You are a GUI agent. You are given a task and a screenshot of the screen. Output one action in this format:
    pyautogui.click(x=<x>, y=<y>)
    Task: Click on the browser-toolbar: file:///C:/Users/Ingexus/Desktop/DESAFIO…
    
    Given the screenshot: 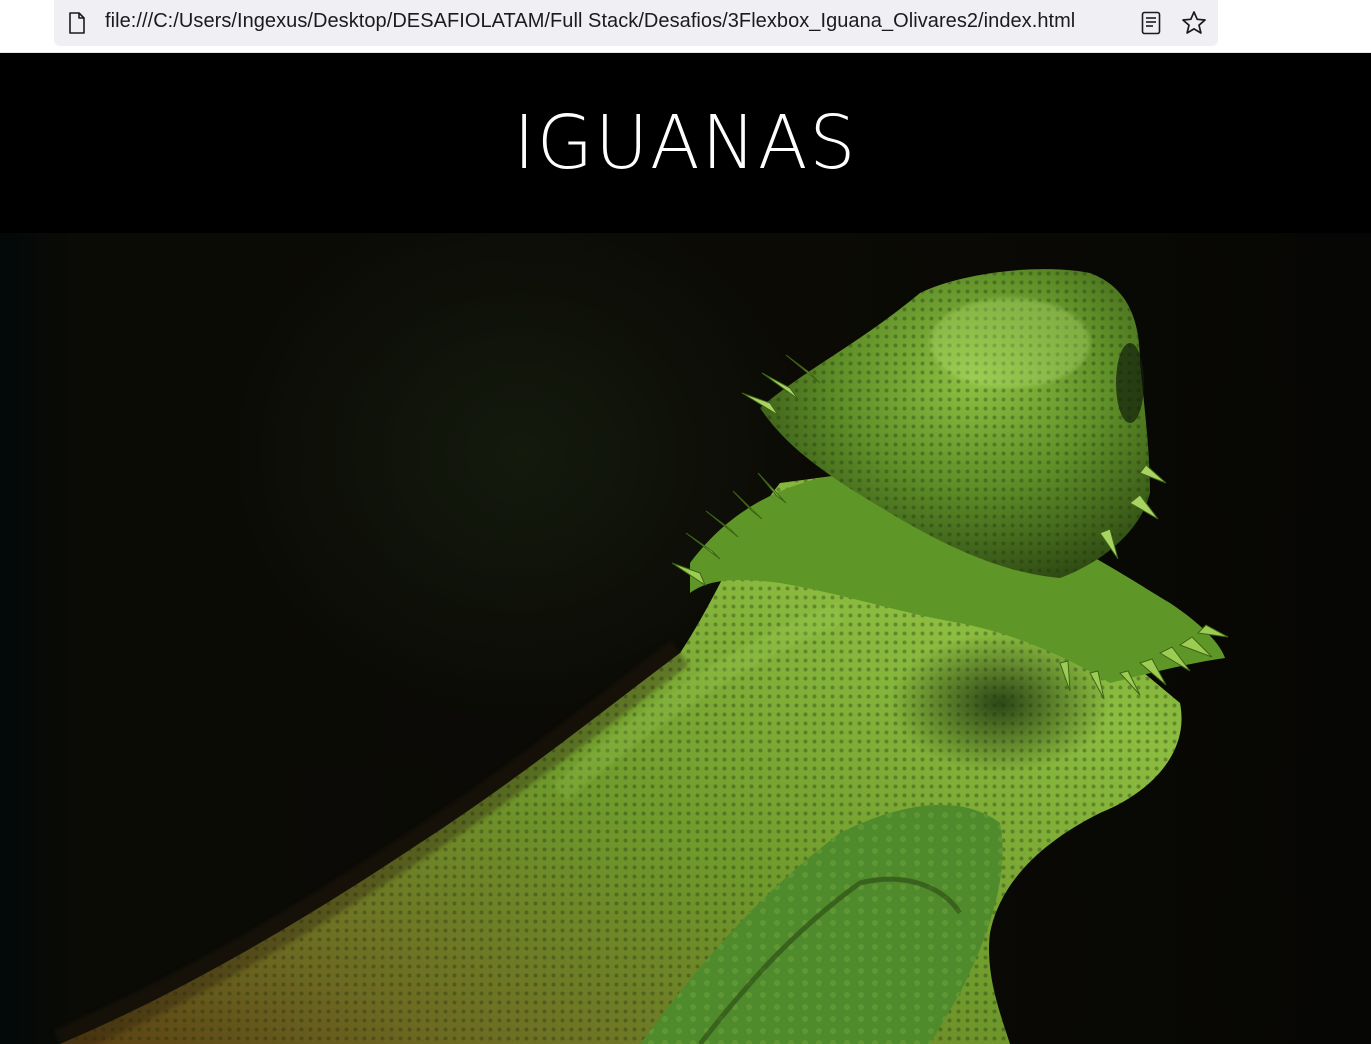 What is the action you would take?
    pyautogui.click(x=685, y=26)
    